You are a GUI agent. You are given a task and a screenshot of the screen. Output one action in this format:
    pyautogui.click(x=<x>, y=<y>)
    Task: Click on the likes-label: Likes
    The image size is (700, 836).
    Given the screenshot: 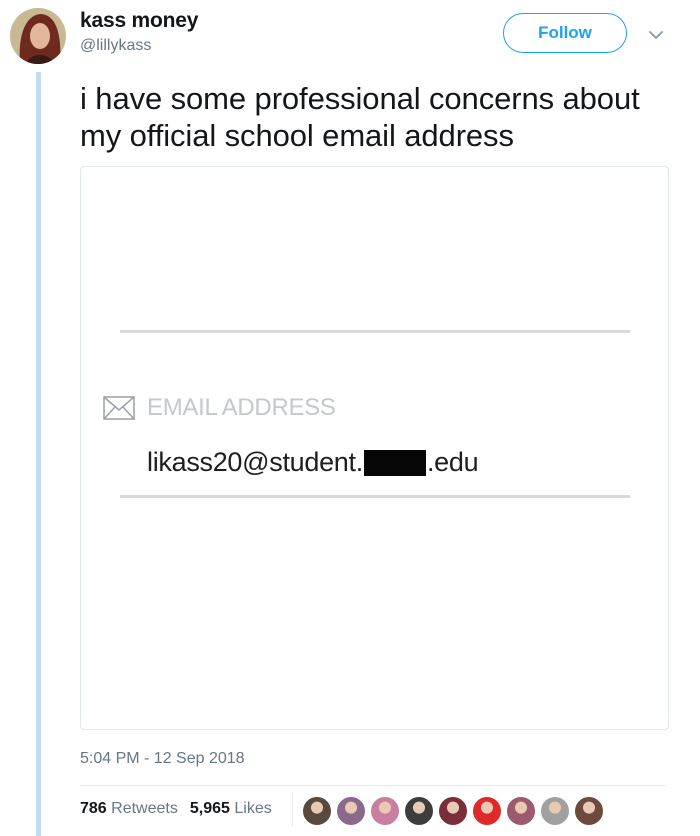 What is the action you would take?
    pyautogui.click(x=253, y=808)
    